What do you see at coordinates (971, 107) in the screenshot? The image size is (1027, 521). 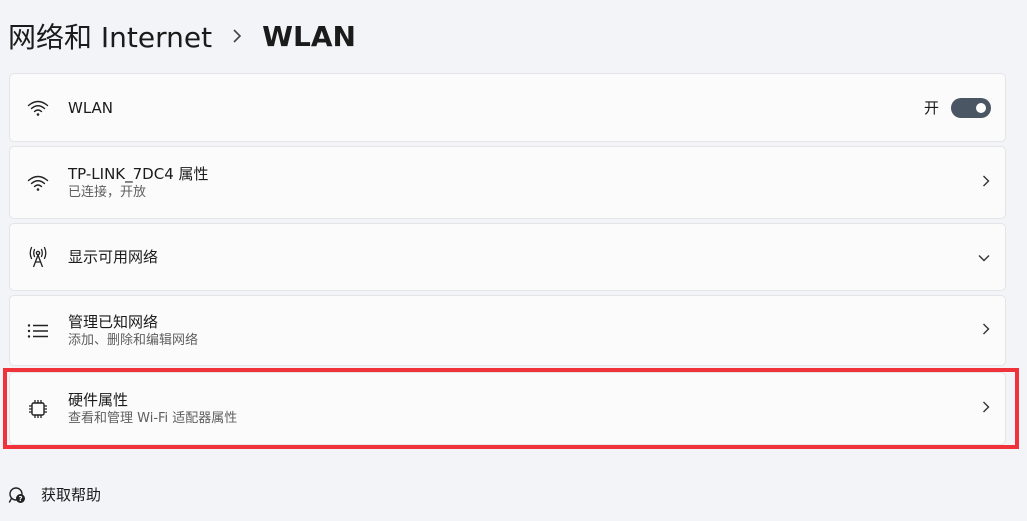 I see `wlan-toggle-switch` at bounding box center [971, 107].